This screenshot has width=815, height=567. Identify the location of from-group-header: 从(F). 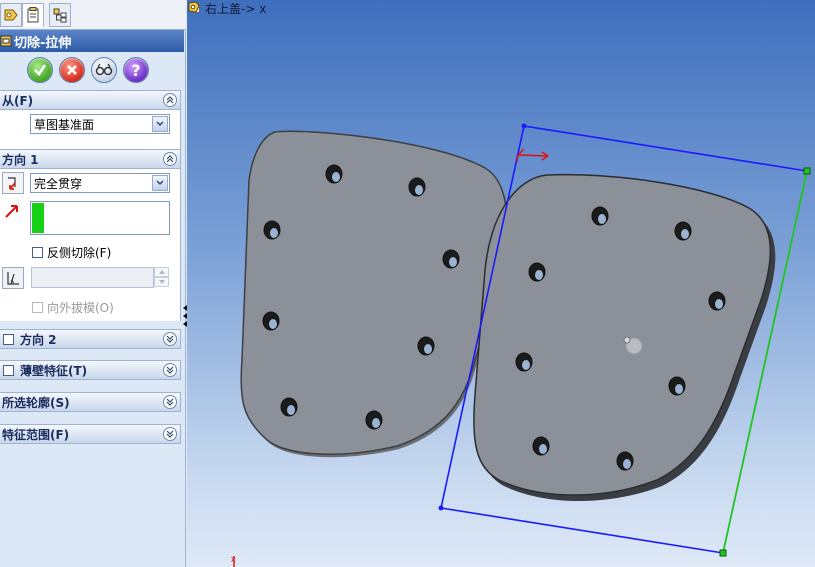
(90, 100).